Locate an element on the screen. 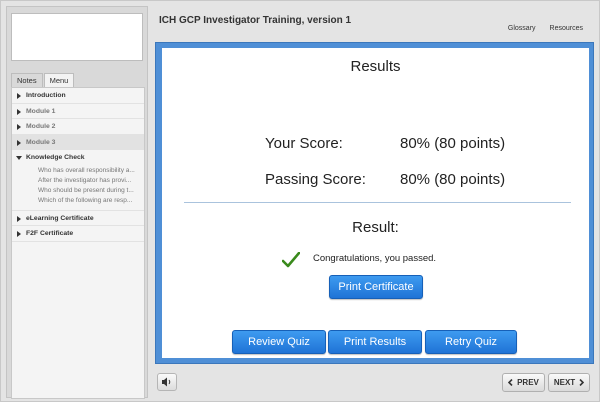 Image resolution: width=600 pixels, height=402 pixels. passing-score-value: 80% (80 points) is located at coordinates (453, 179).